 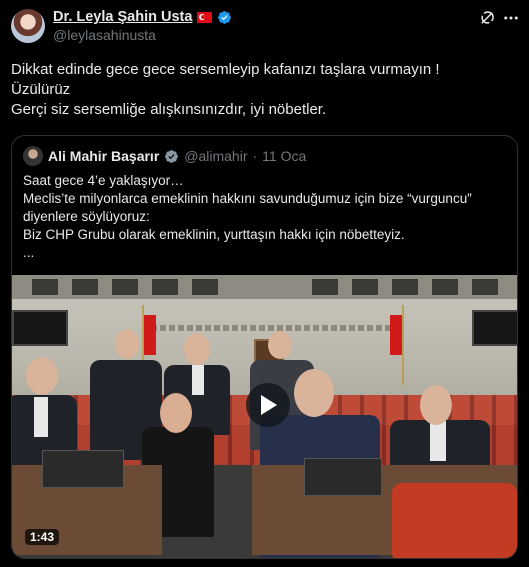 I want to click on quoted-text-line: diyenlere söylüyoruz:, so click(x=86, y=216).